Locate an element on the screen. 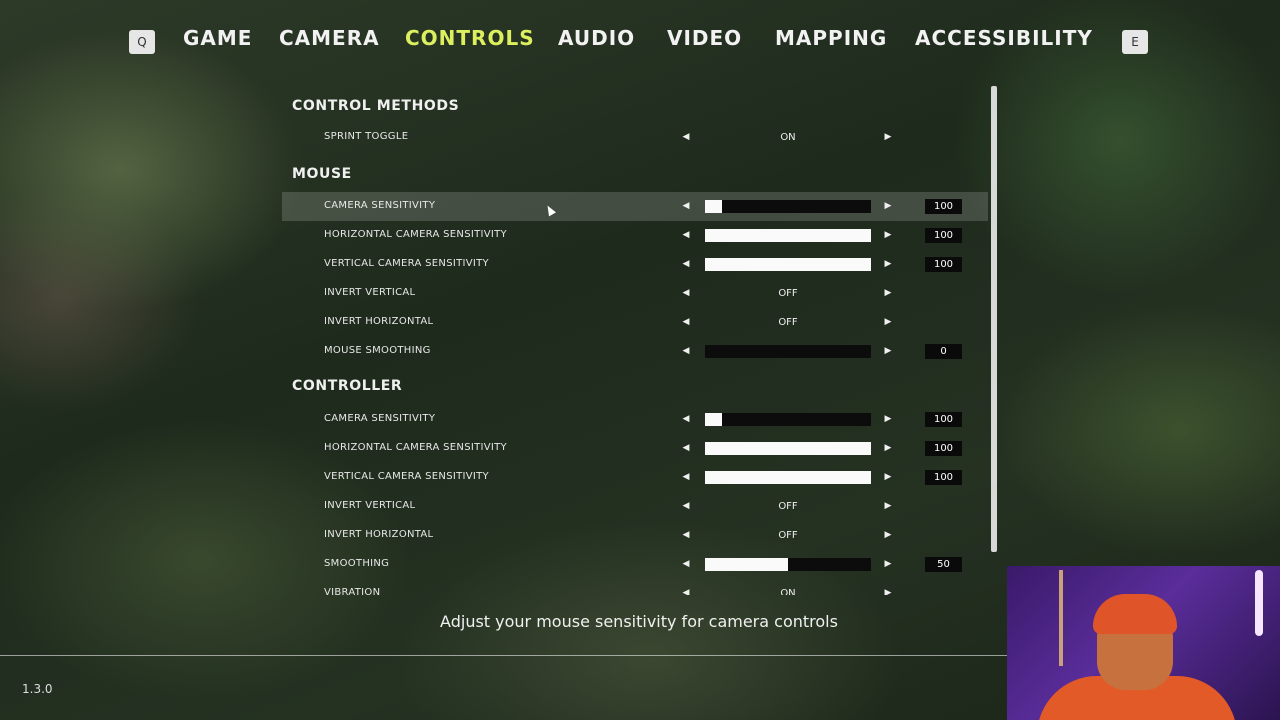 The image size is (1280, 720). tab-accessibility: ACCESSIBILITY is located at coordinates (1004, 38).